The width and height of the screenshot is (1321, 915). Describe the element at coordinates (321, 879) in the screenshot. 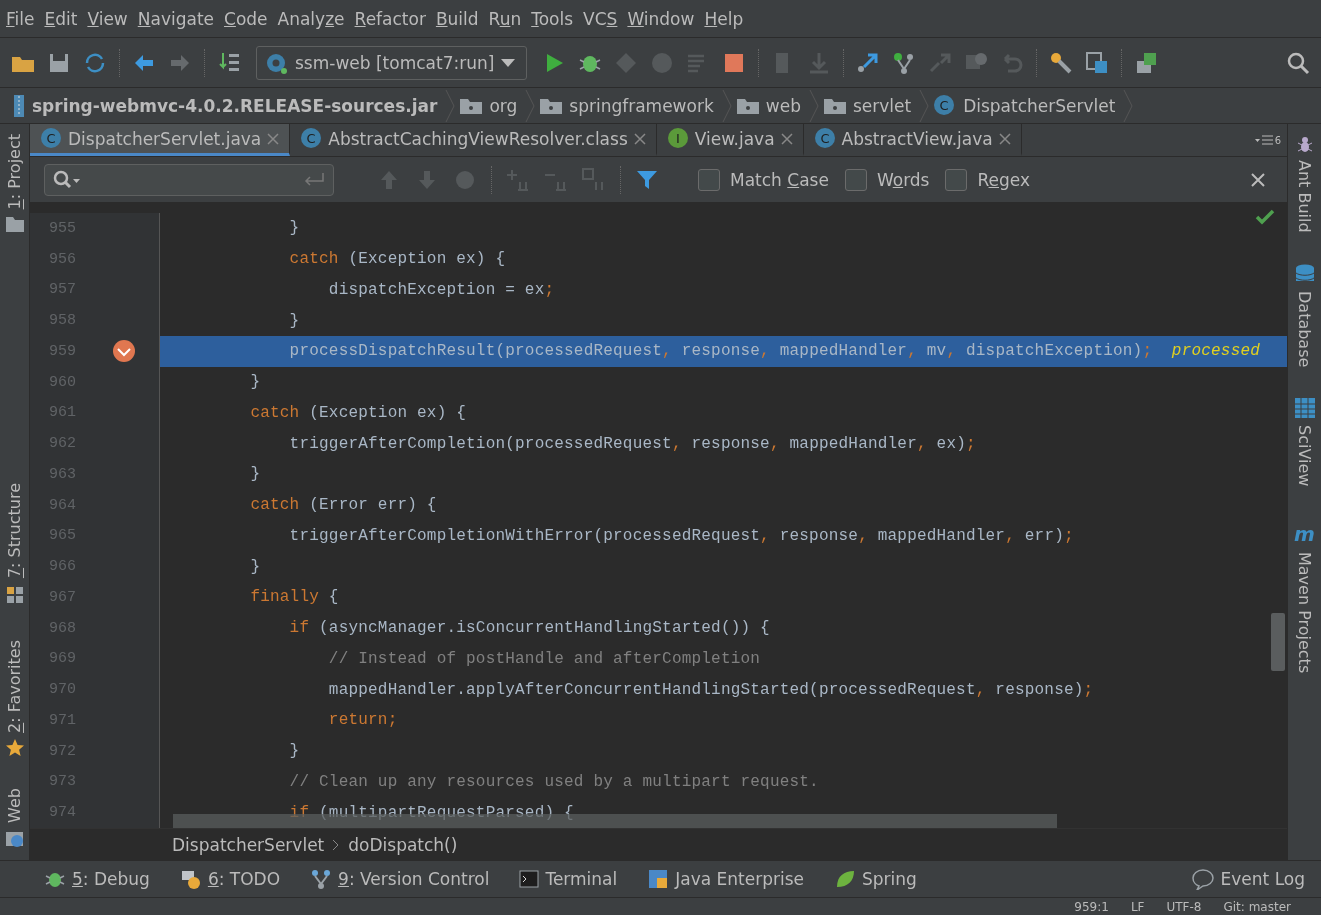

I see `branch-icon` at that location.